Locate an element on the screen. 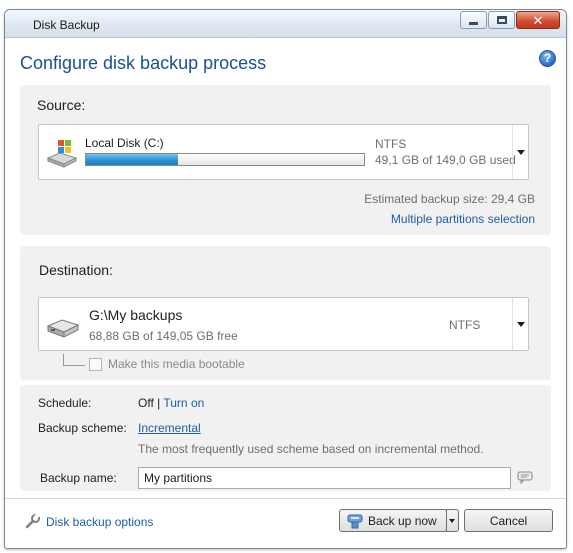 Image resolution: width=573 pixels, height=553 pixels. scheme-label: Backup scheme: is located at coordinates (82, 428).